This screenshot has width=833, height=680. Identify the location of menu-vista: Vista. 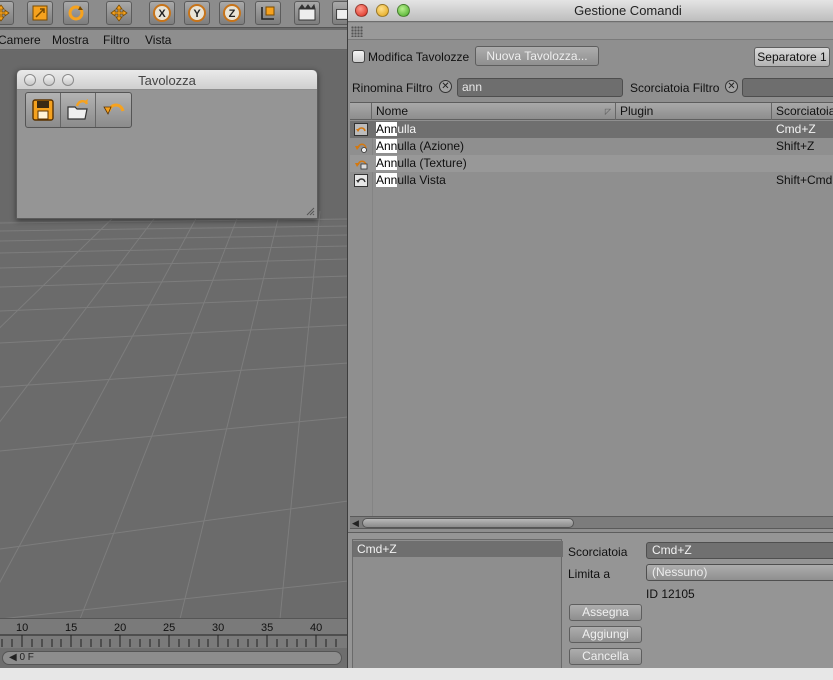
(158, 40).